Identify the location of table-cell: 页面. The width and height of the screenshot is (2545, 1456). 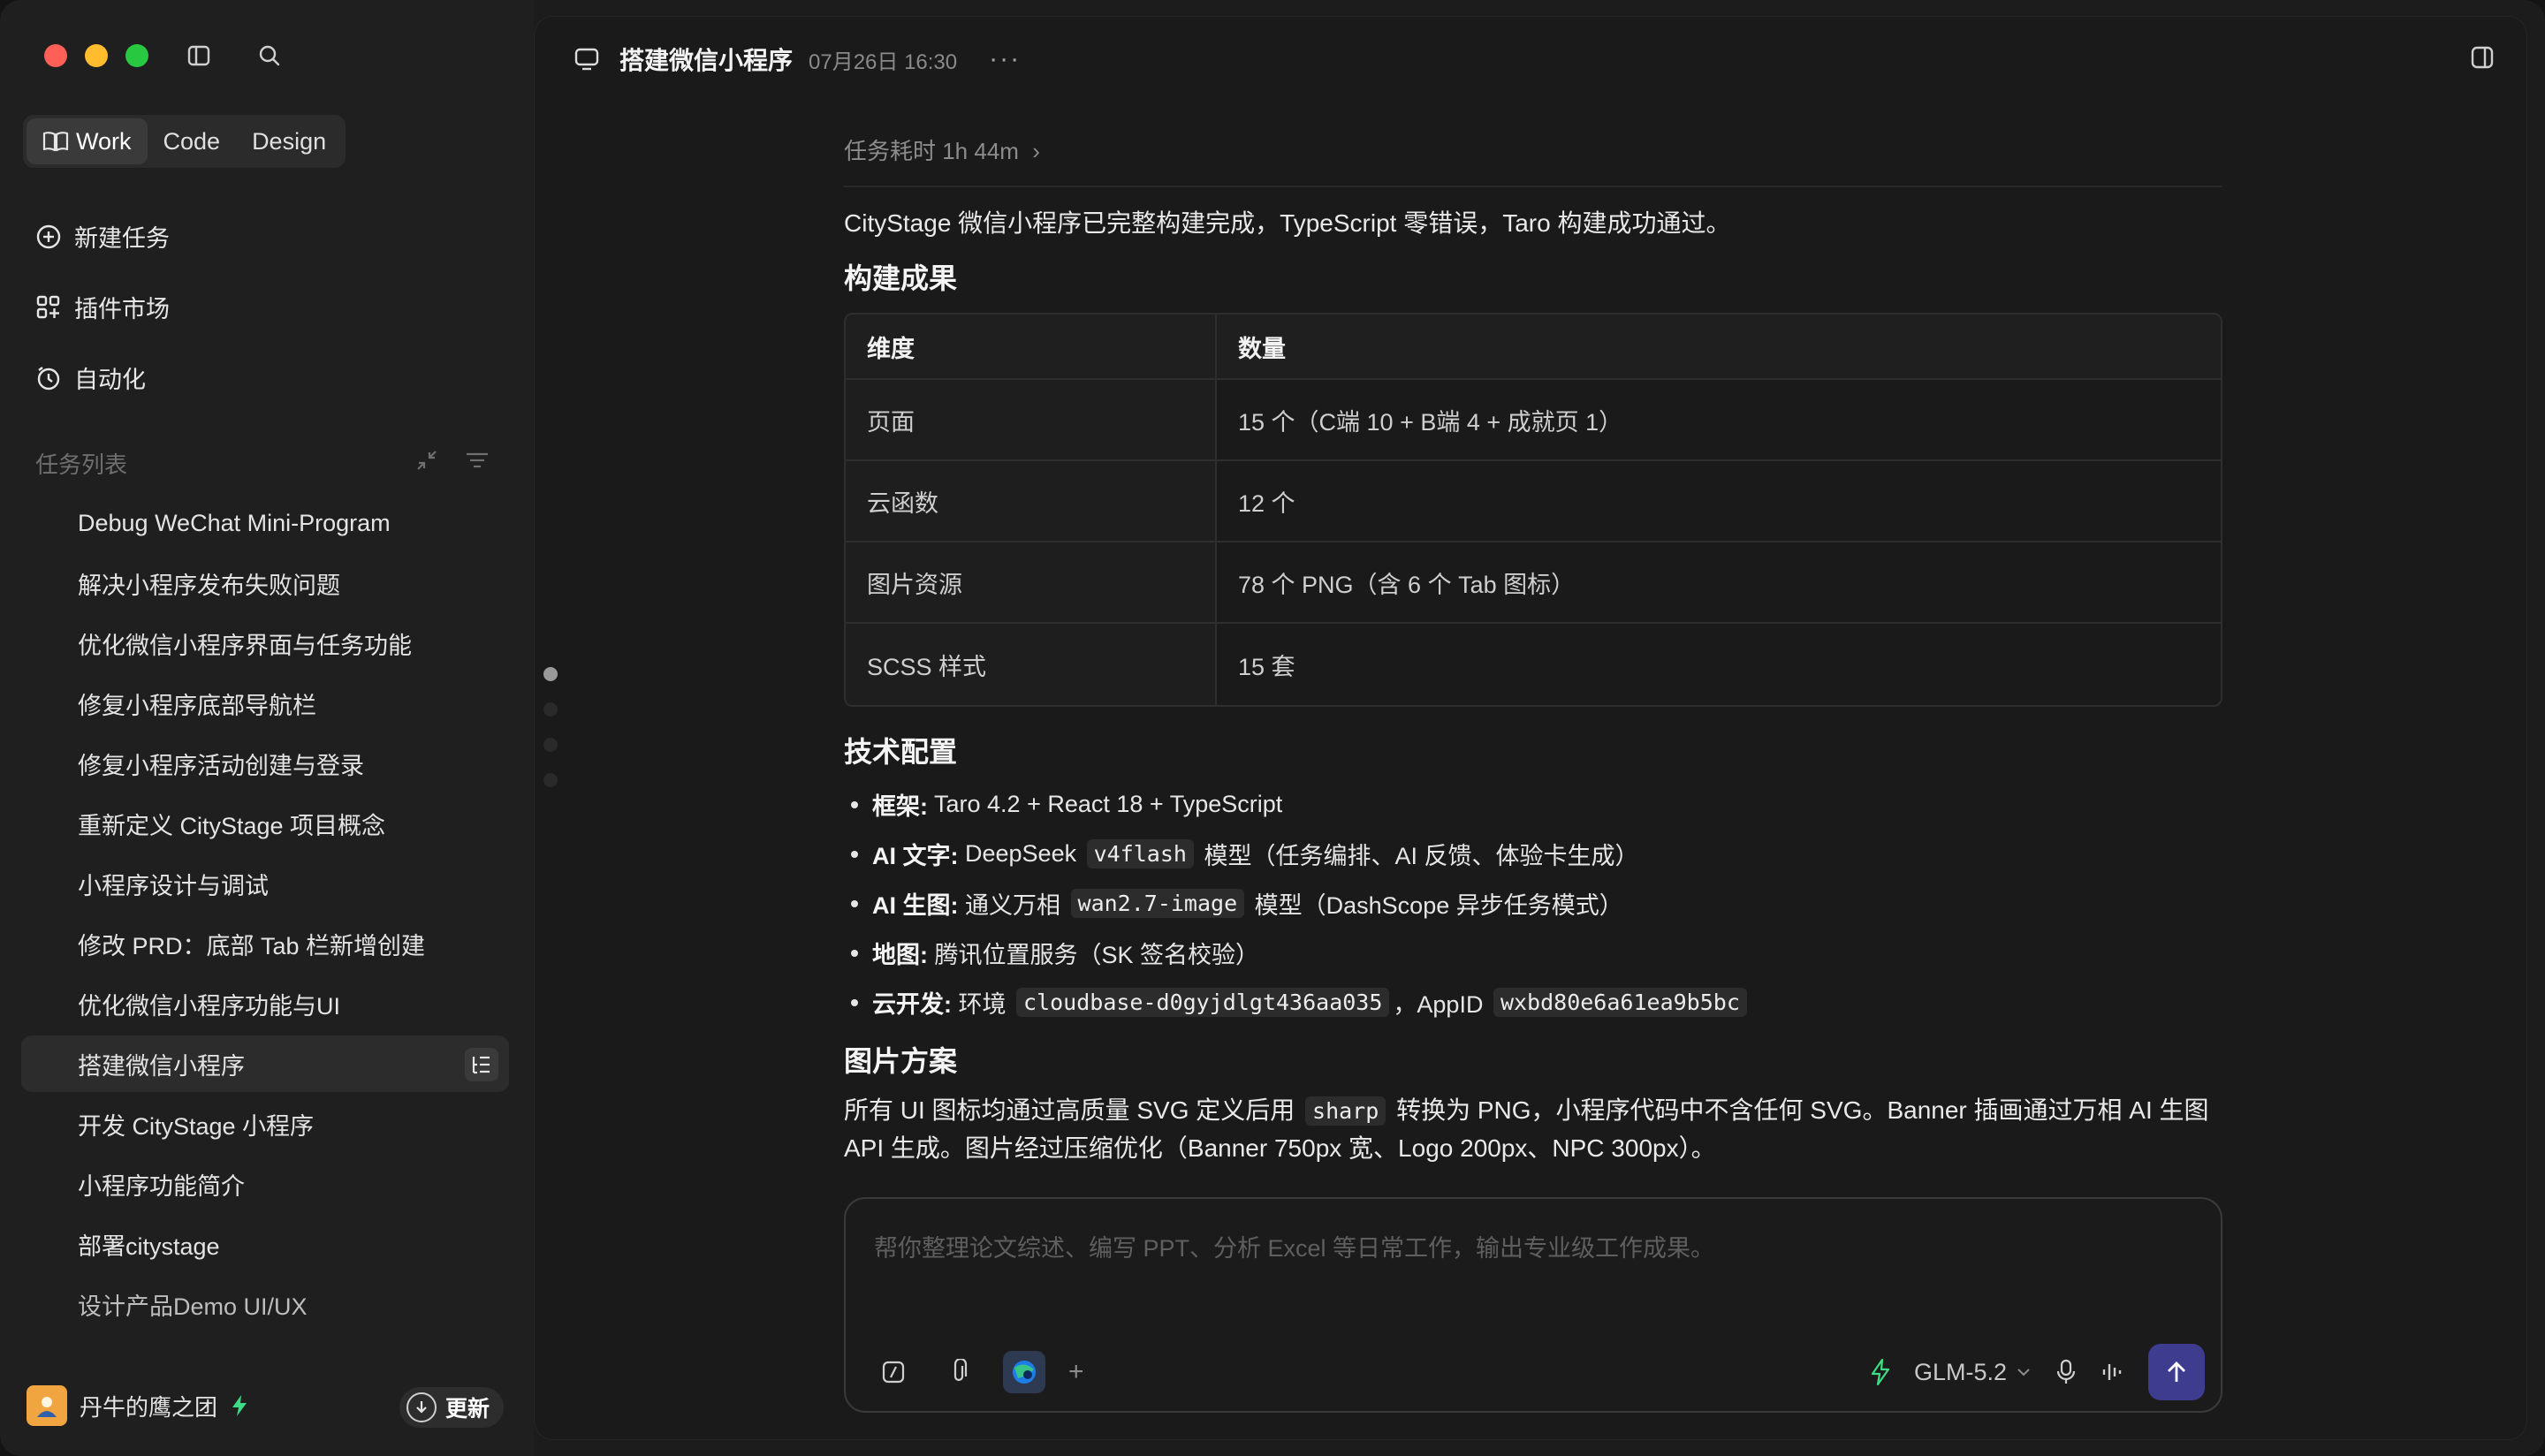
(1031, 420).